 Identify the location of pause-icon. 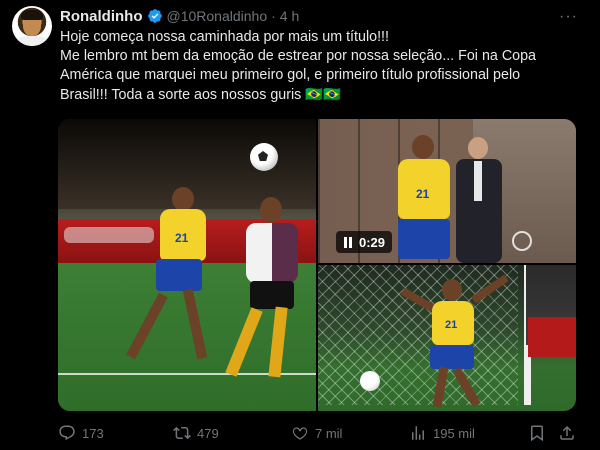
(348, 242).